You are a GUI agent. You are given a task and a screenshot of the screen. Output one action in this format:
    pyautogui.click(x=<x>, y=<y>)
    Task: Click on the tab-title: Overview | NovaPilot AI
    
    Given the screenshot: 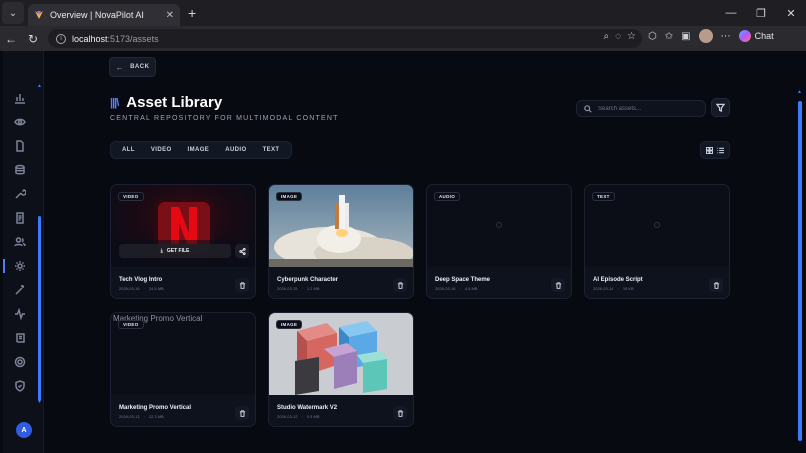 What is the action you would take?
    pyautogui.click(x=97, y=15)
    